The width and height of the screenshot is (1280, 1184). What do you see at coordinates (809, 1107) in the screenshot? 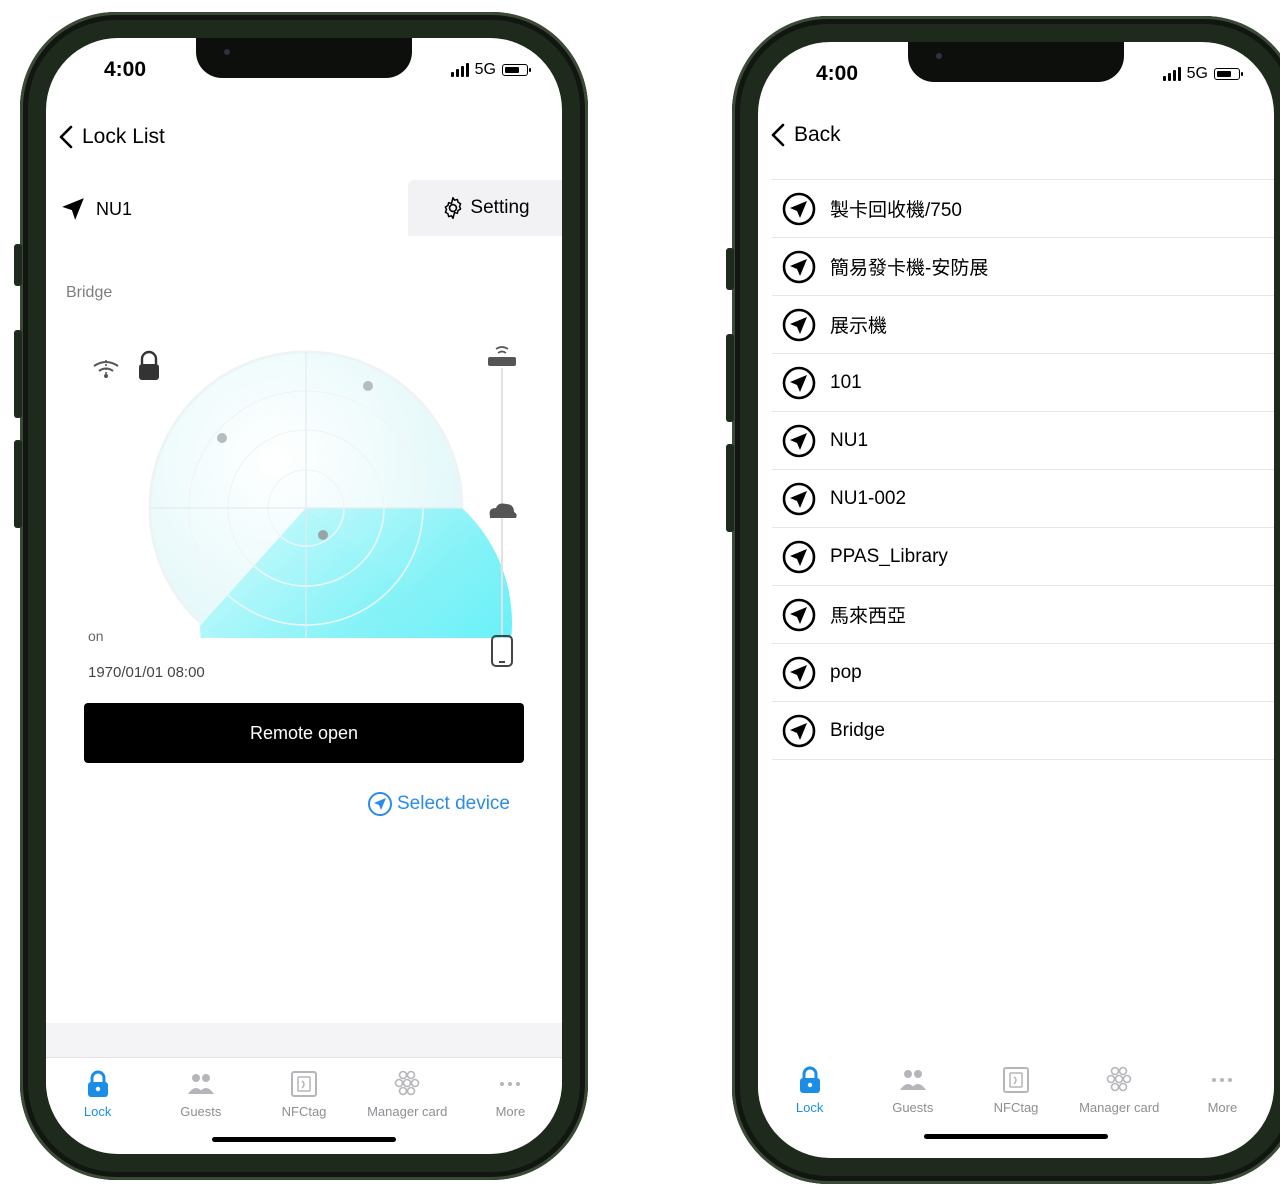
I see `tab-label: Lock` at bounding box center [809, 1107].